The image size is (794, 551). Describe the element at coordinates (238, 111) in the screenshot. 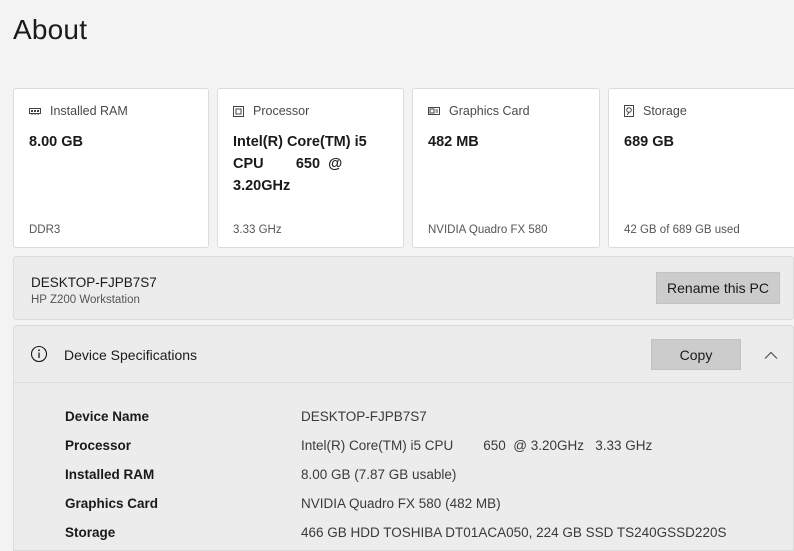

I see `processor-icon` at that location.